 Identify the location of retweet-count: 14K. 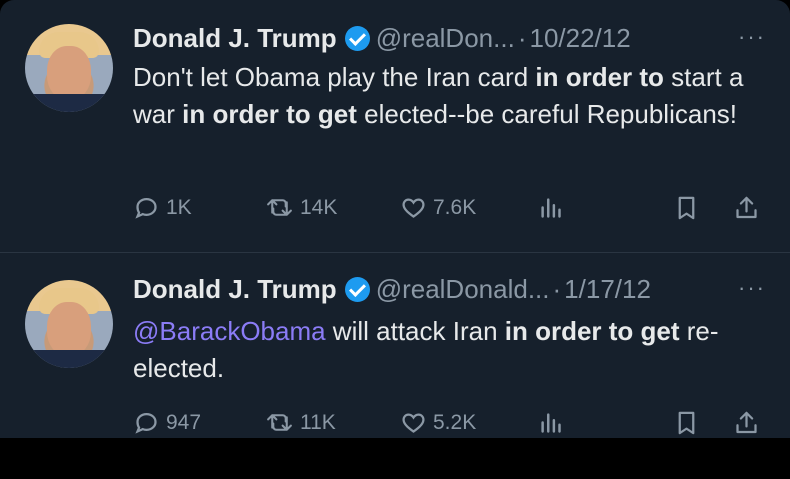
(319, 207).